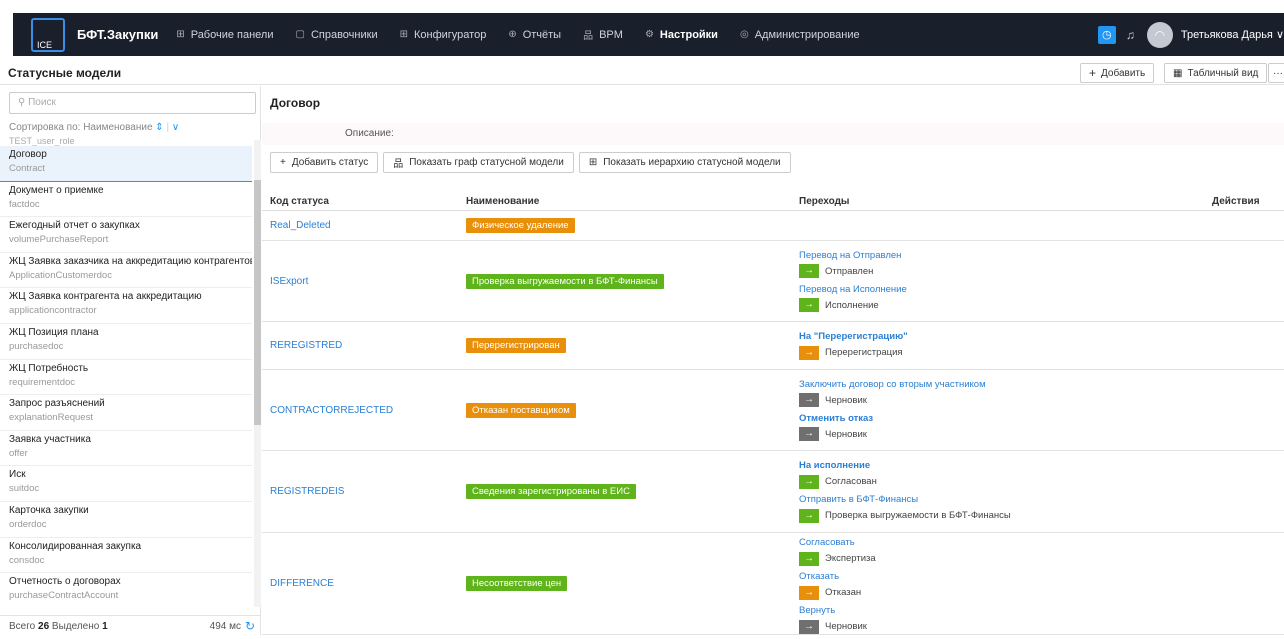  Describe the element at coordinates (28, 154) in the screenshot. I see `list-item-name: Договор` at that location.